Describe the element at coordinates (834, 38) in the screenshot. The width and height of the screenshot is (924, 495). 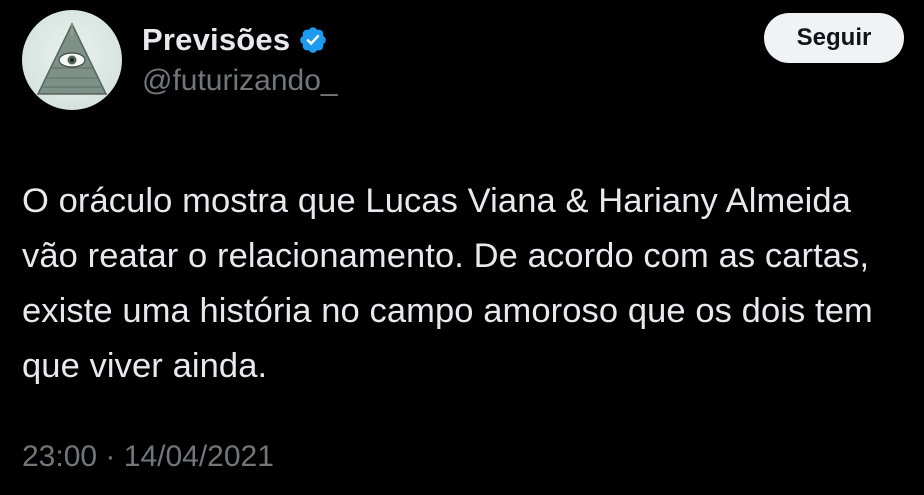
I see `follow-button: Seguir` at that location.